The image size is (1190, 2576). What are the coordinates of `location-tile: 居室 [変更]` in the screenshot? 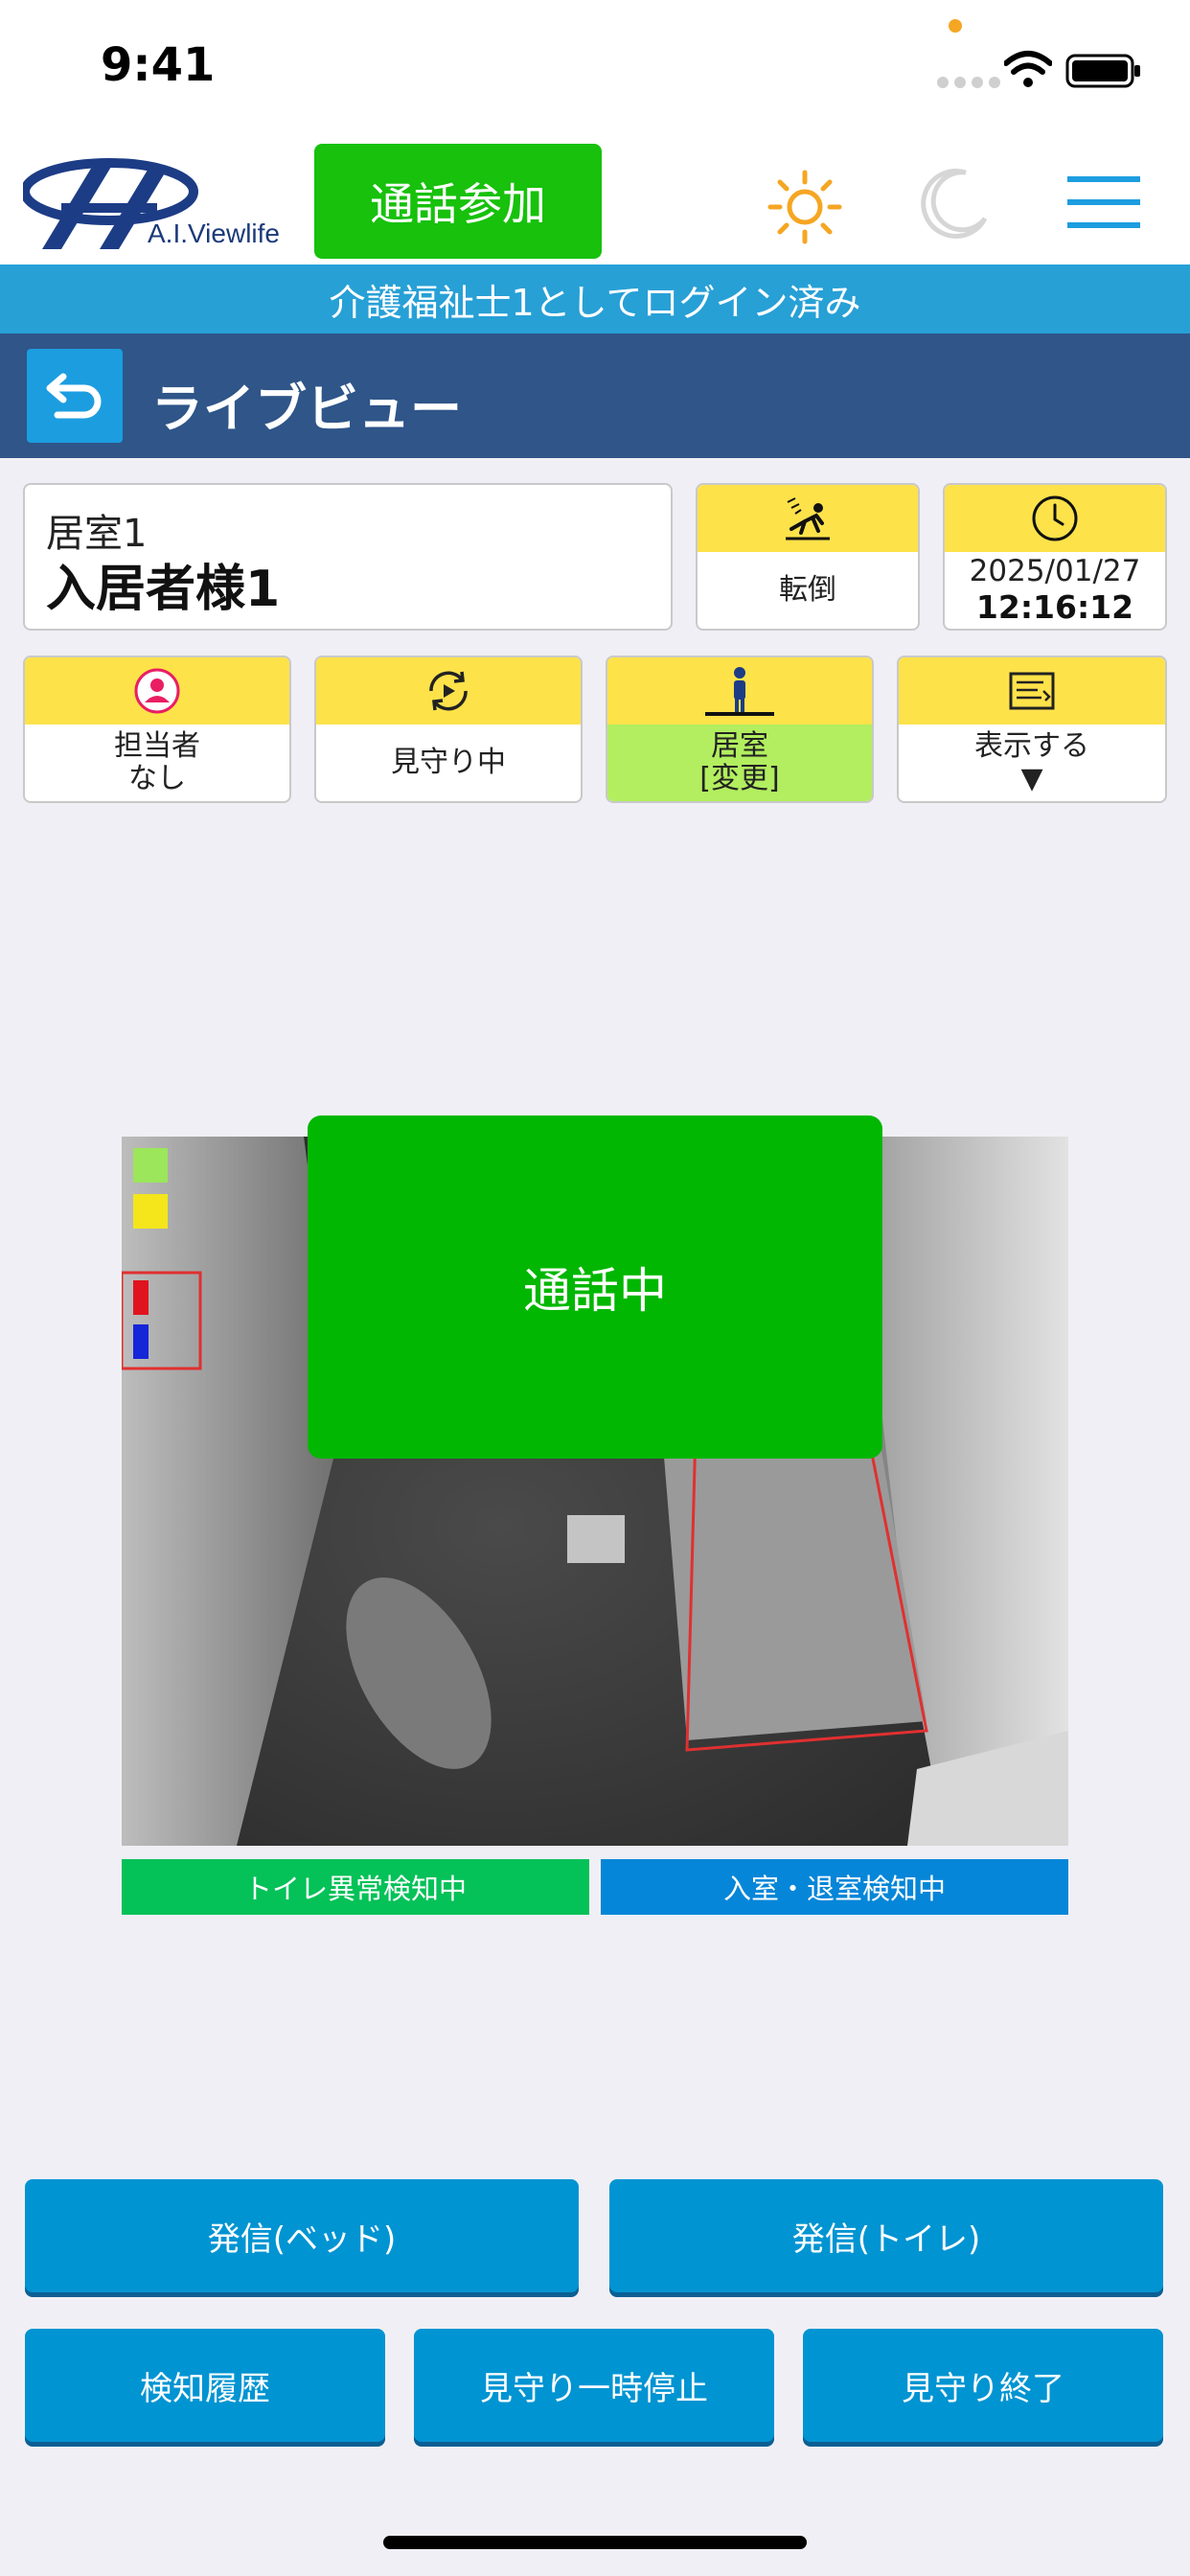 It's located at (740, 729).